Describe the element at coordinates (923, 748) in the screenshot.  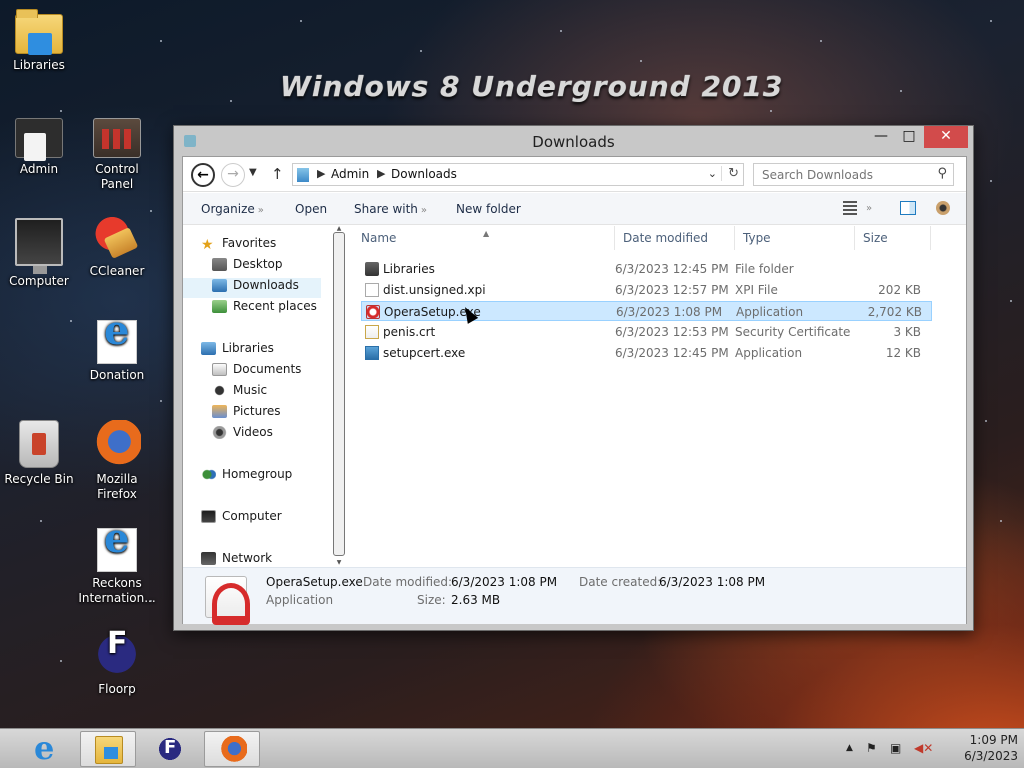
I see `volume-muted-icon: ◀✕` at that location.